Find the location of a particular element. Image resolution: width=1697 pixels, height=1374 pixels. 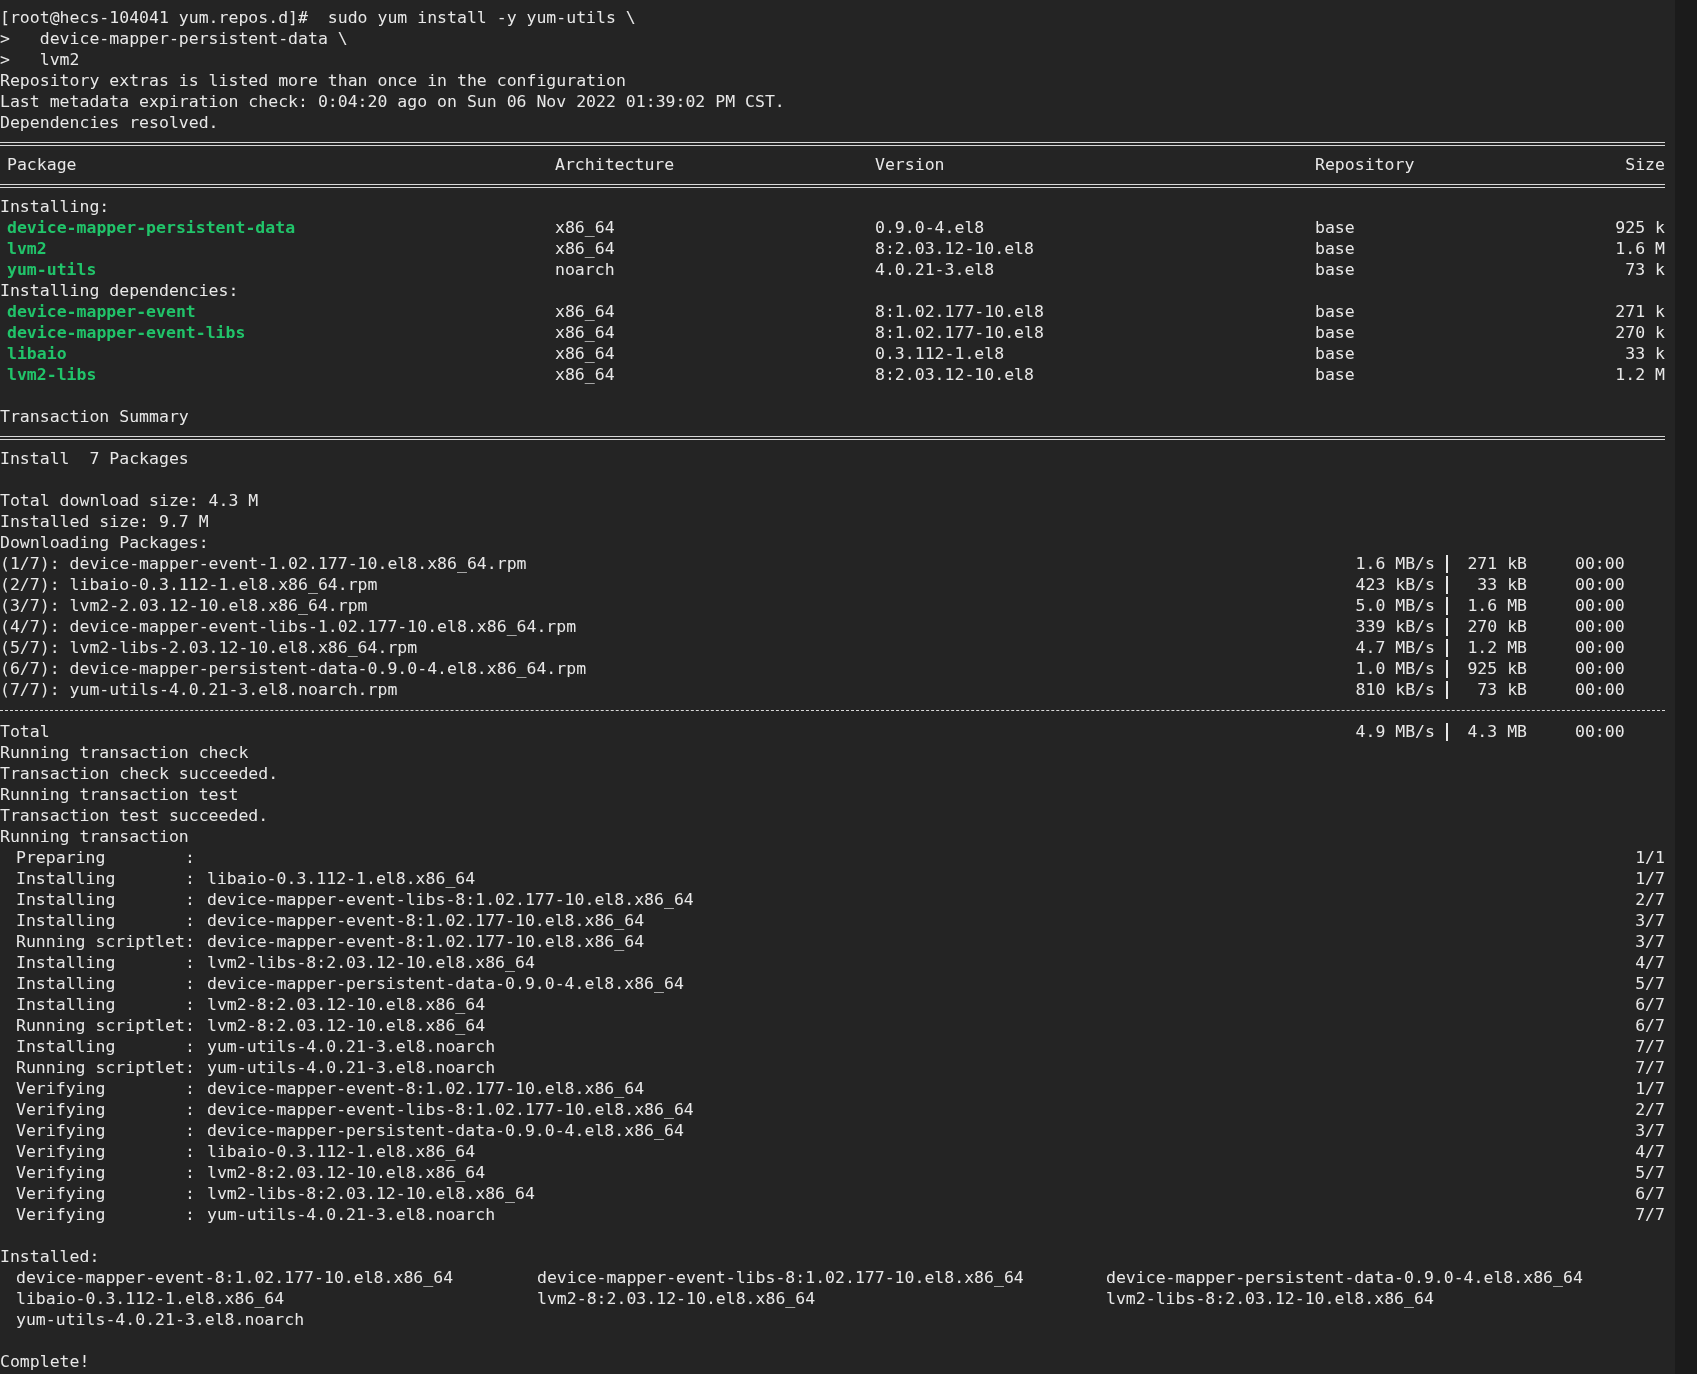

package-name: lvm2 is located at coordinates (27, 248).